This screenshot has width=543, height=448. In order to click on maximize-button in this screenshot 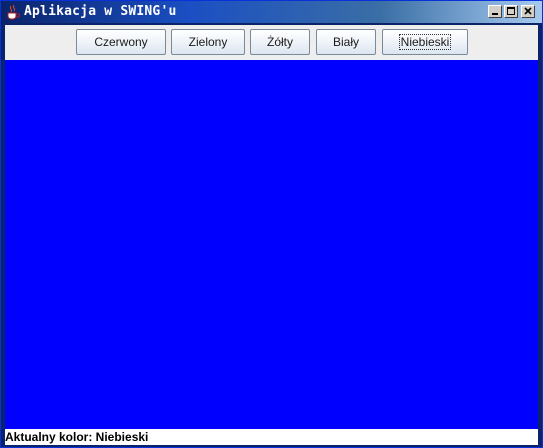, I will do `click(511, 11)`.